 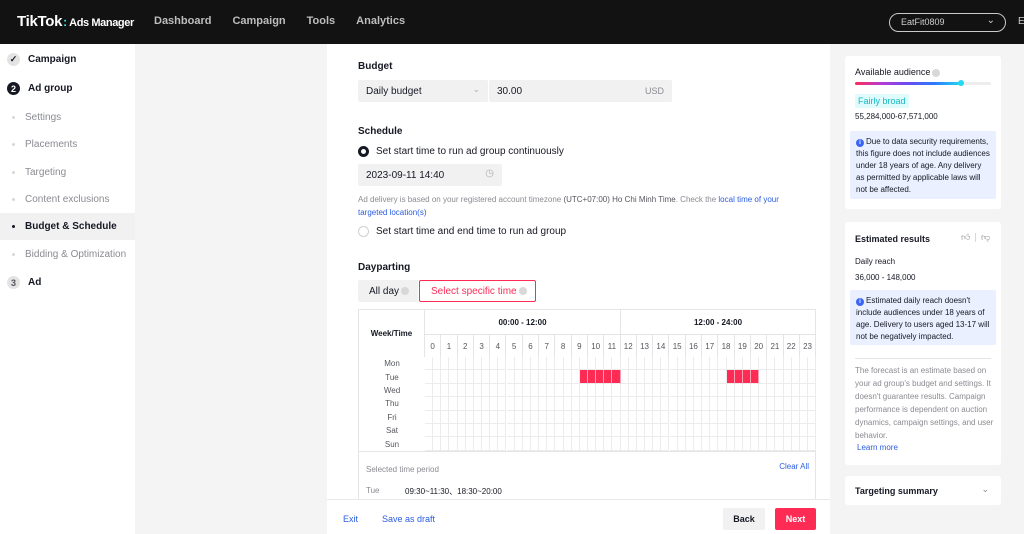 What do you see at coordinates (498, 346) in the screenshot?
I see `hour-label: 4` at bounding box center [498, 346].